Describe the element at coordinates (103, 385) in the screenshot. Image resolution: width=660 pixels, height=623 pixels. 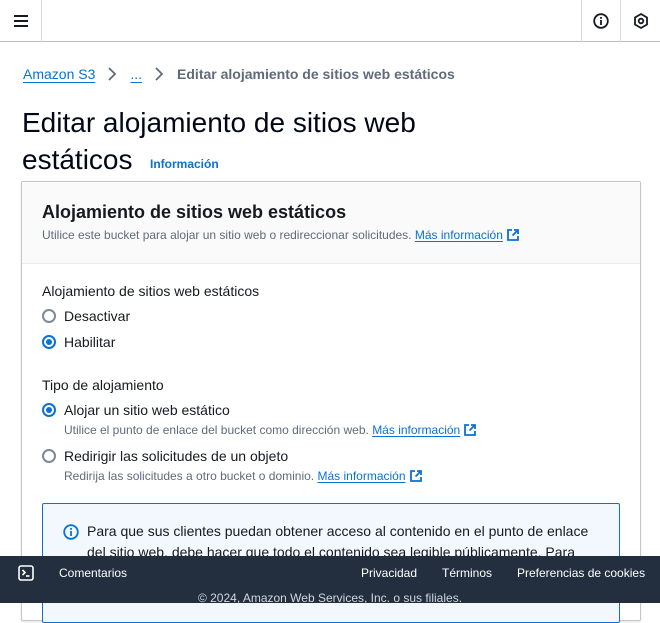
I see `hosting-type-label: Tipo de alojamiento` at that location.